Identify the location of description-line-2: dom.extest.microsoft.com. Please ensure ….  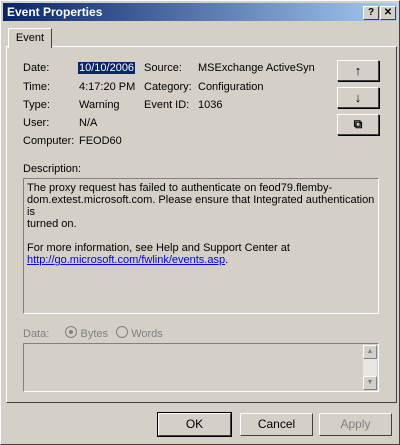
(201, 206).